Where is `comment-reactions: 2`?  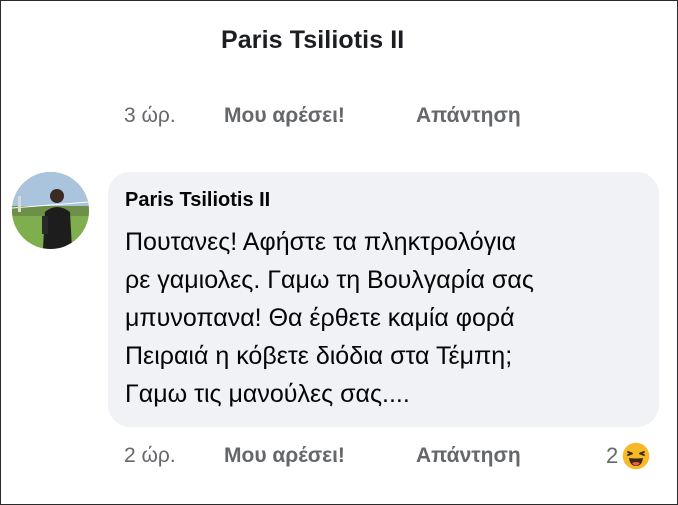 comment-reactions: 2 is located at coordinates (628, 456).